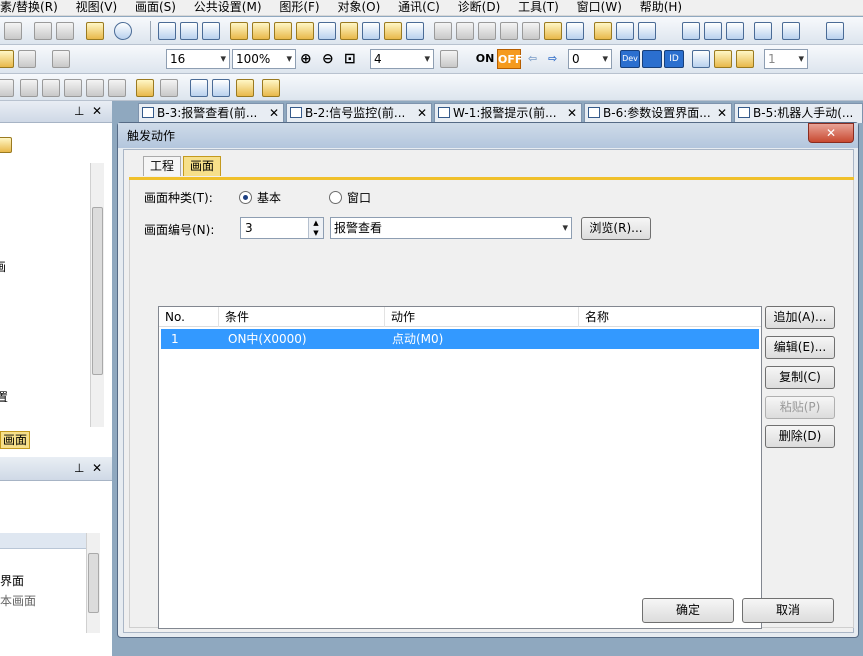 The height and width of the screenshot is (656, 863). I want to click on screen-property-icon, so click(211, 31).